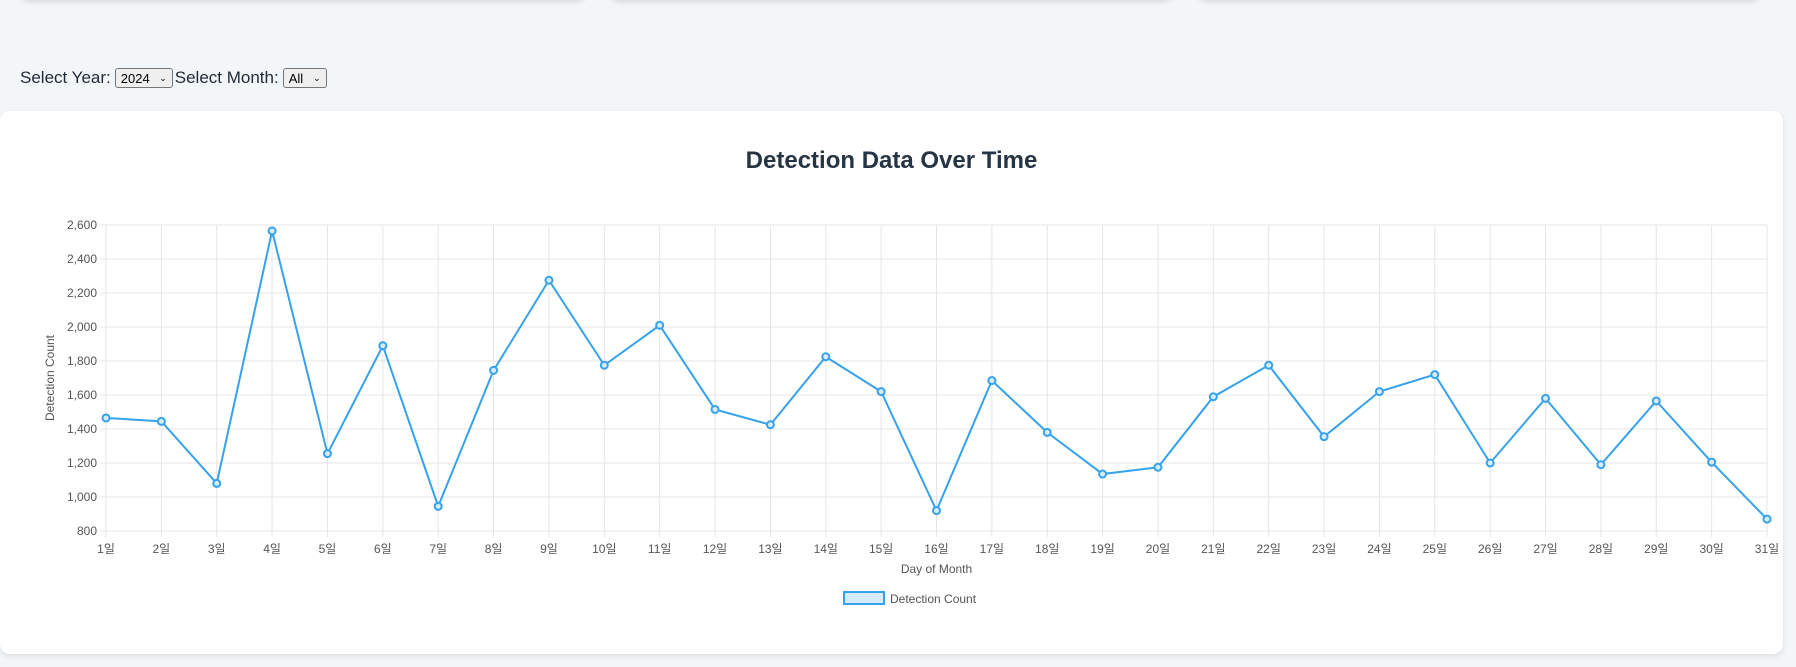  What do you see at coordinates (936, 569) in the screenshot?
I see `x-axis-title: Day of Month` at bounding box center [936, 569].